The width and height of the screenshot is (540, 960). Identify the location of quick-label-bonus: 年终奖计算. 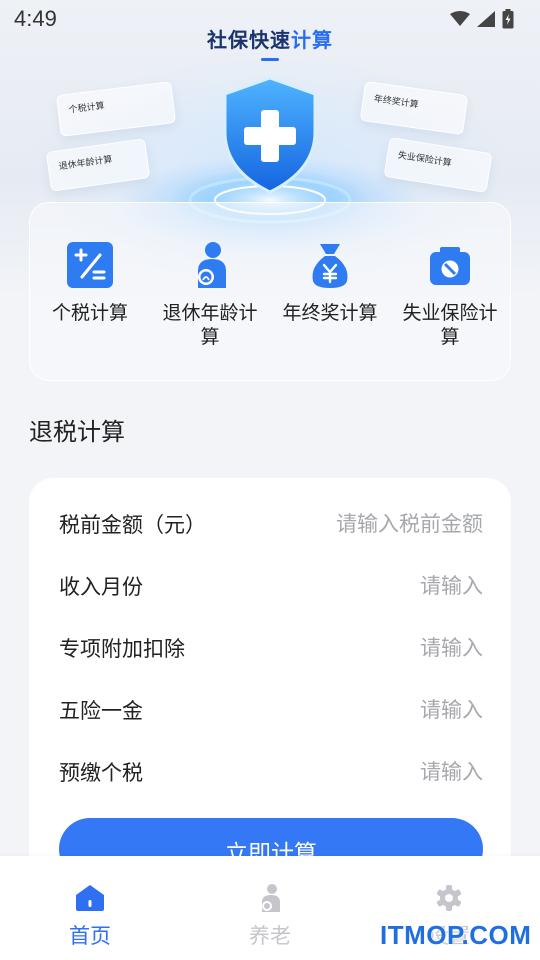
(330, 313).